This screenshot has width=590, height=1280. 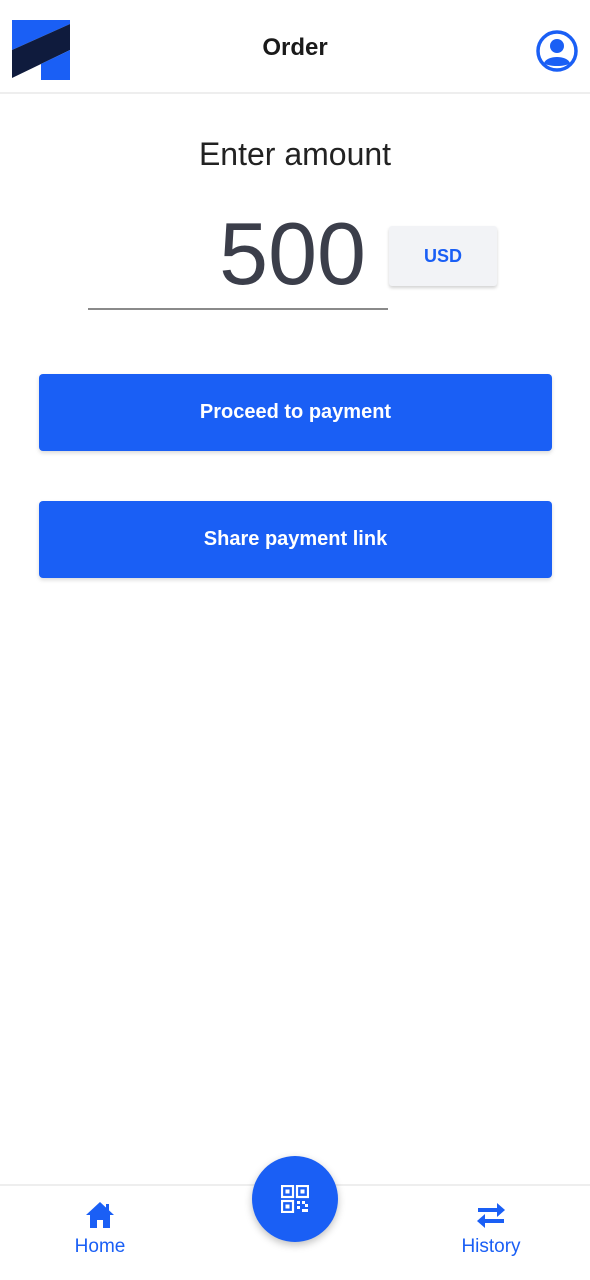 I want to click on home-icon, so click(x=100, y=1215).